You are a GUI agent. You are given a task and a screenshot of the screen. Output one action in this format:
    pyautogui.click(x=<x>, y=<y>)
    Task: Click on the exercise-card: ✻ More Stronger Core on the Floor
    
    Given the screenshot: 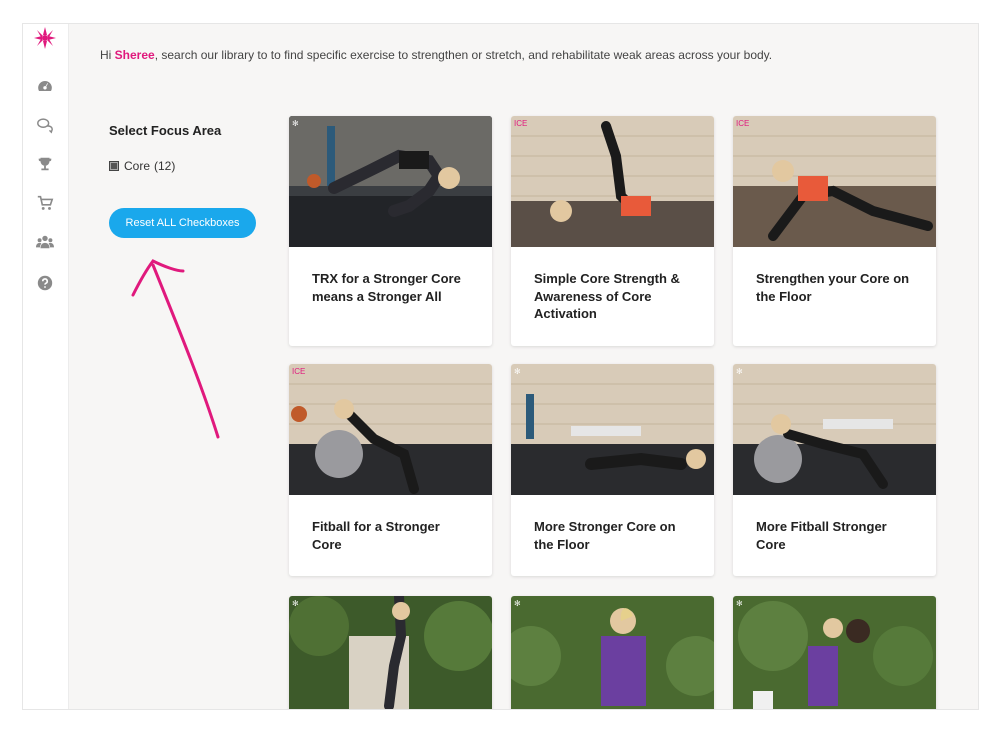 What is the action you would take?
    pyautogui.click(x=612, y=470)
    